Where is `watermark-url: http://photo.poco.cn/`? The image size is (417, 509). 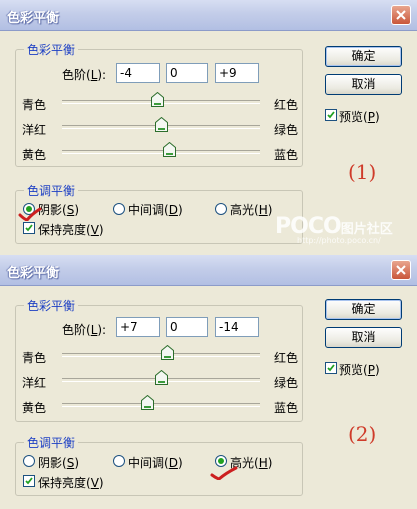
watermark-url: http://photo.poco.cn/ is located at coordinates (339, 240).